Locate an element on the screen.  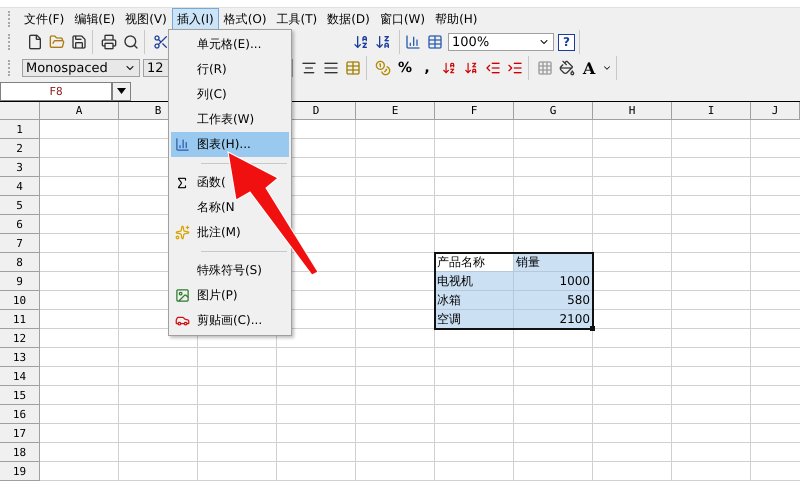
table-cell: 2100 is located at coordinates (553, 319).